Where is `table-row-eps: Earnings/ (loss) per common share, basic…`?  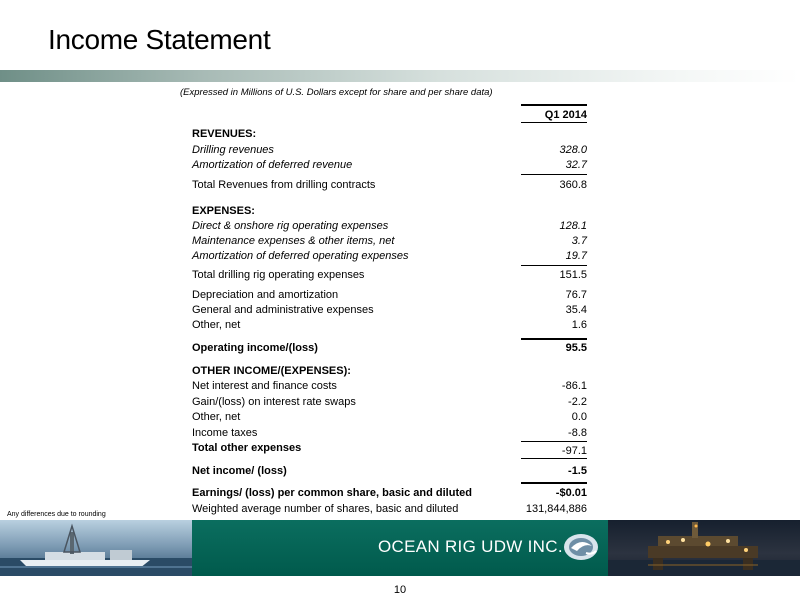 table-row-eps: Earnings/ (loss) per common share, basic… is located at coordinates (389, 494).